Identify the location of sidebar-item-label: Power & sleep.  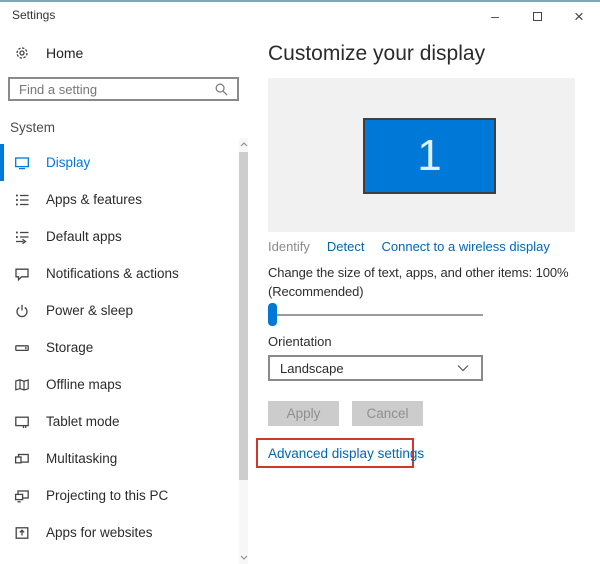
(90, 310).